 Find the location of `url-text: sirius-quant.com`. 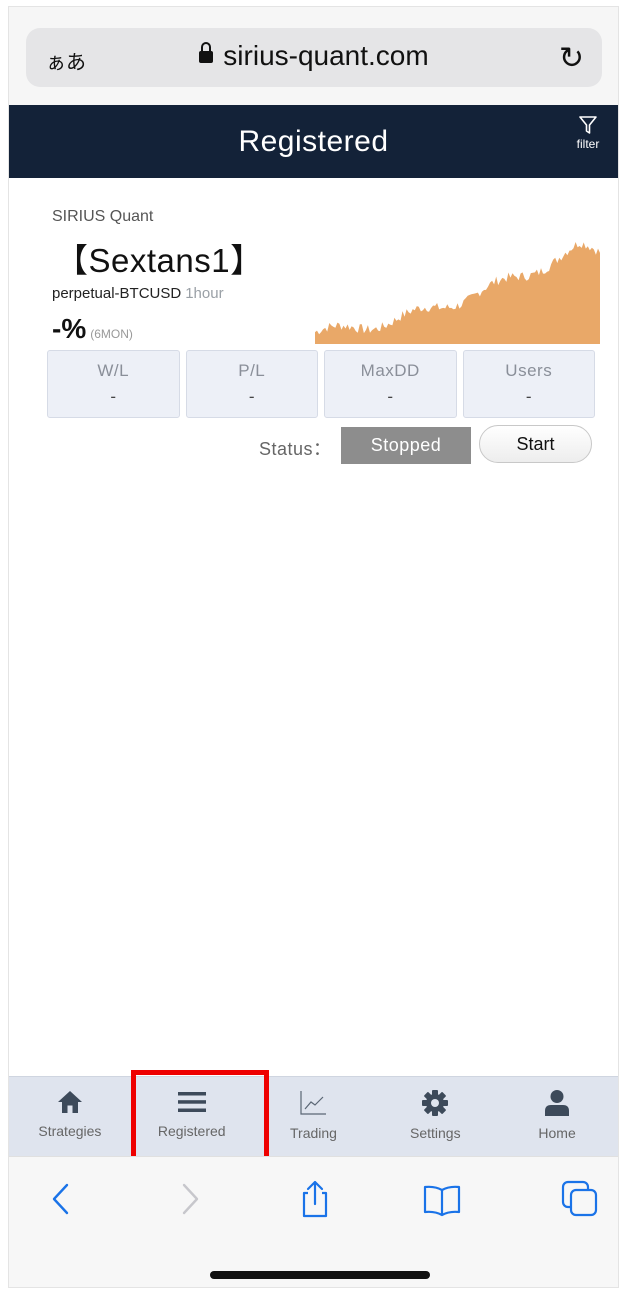

url-text: sirius-quant.com is located at coordinates (326, 55).